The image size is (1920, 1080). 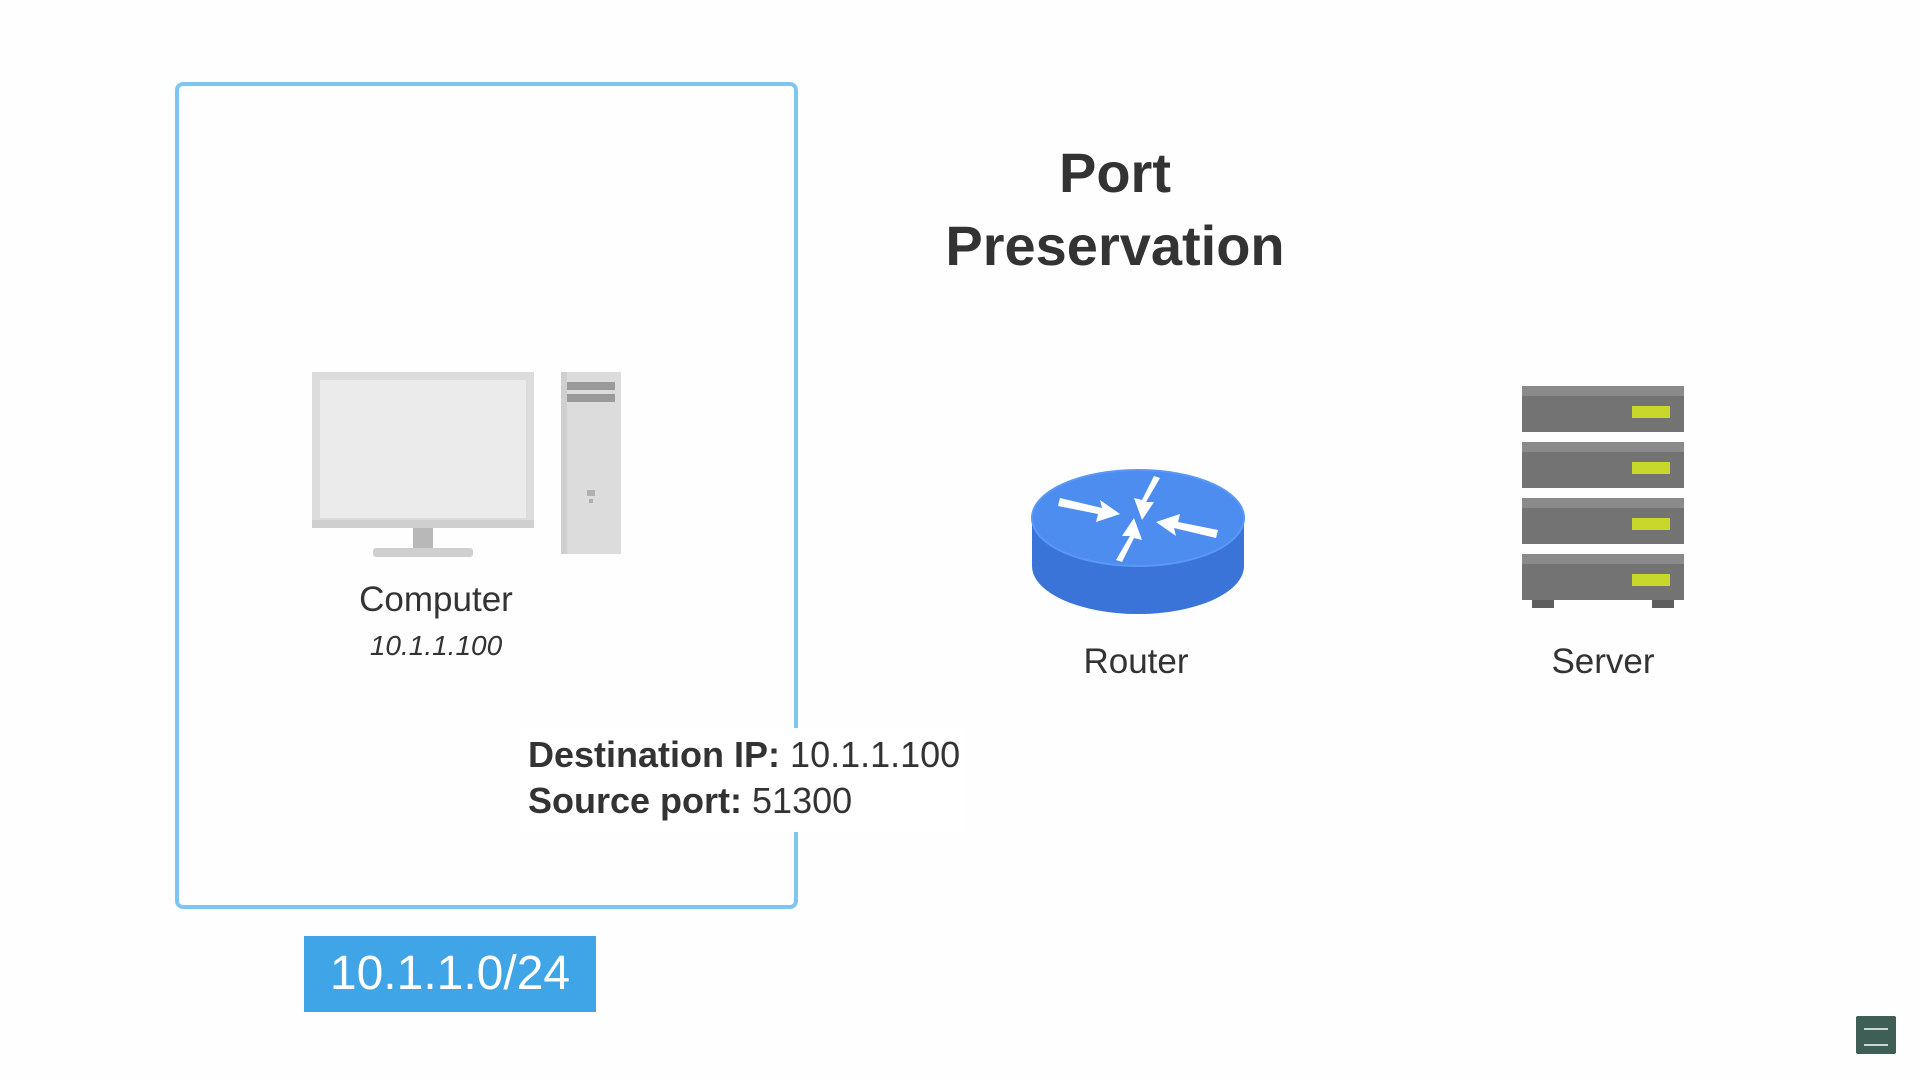 What do you see at coordinates (436, 645) in the screenshot?
I see `computer-ip: 10.1.1.100` at bounding box center [436, 645].